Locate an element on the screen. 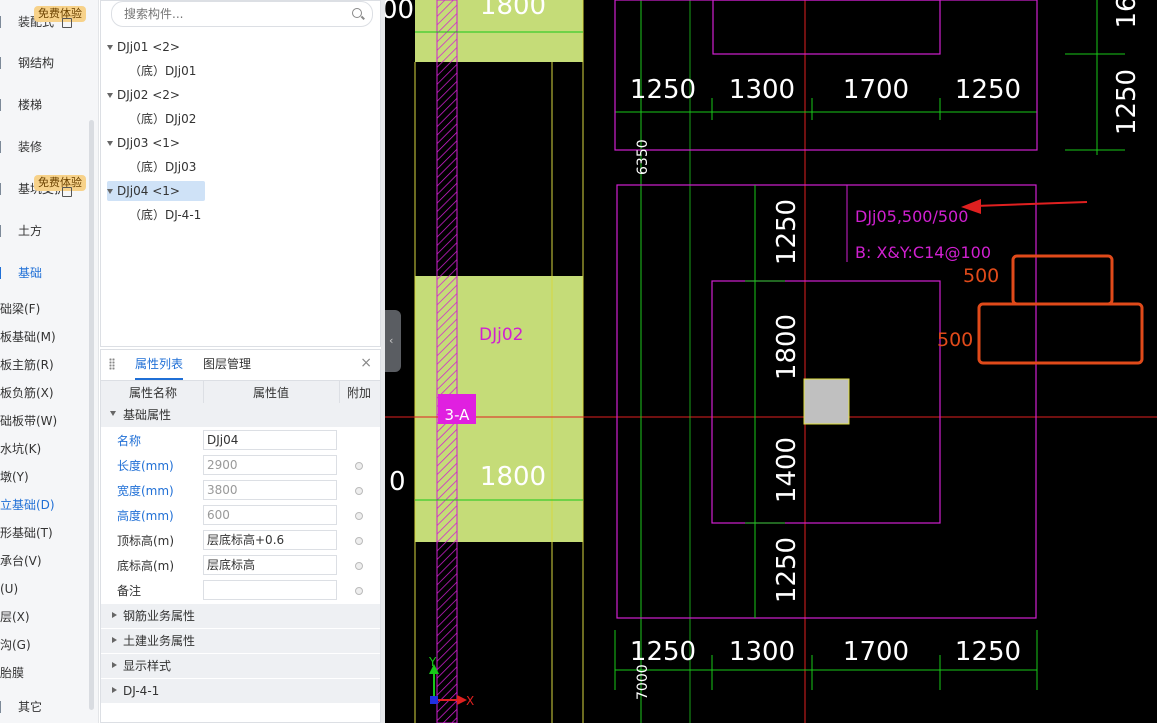 This screenshot has width=1157, height=723. markup-arrow is located at coordinates (1031, 204).